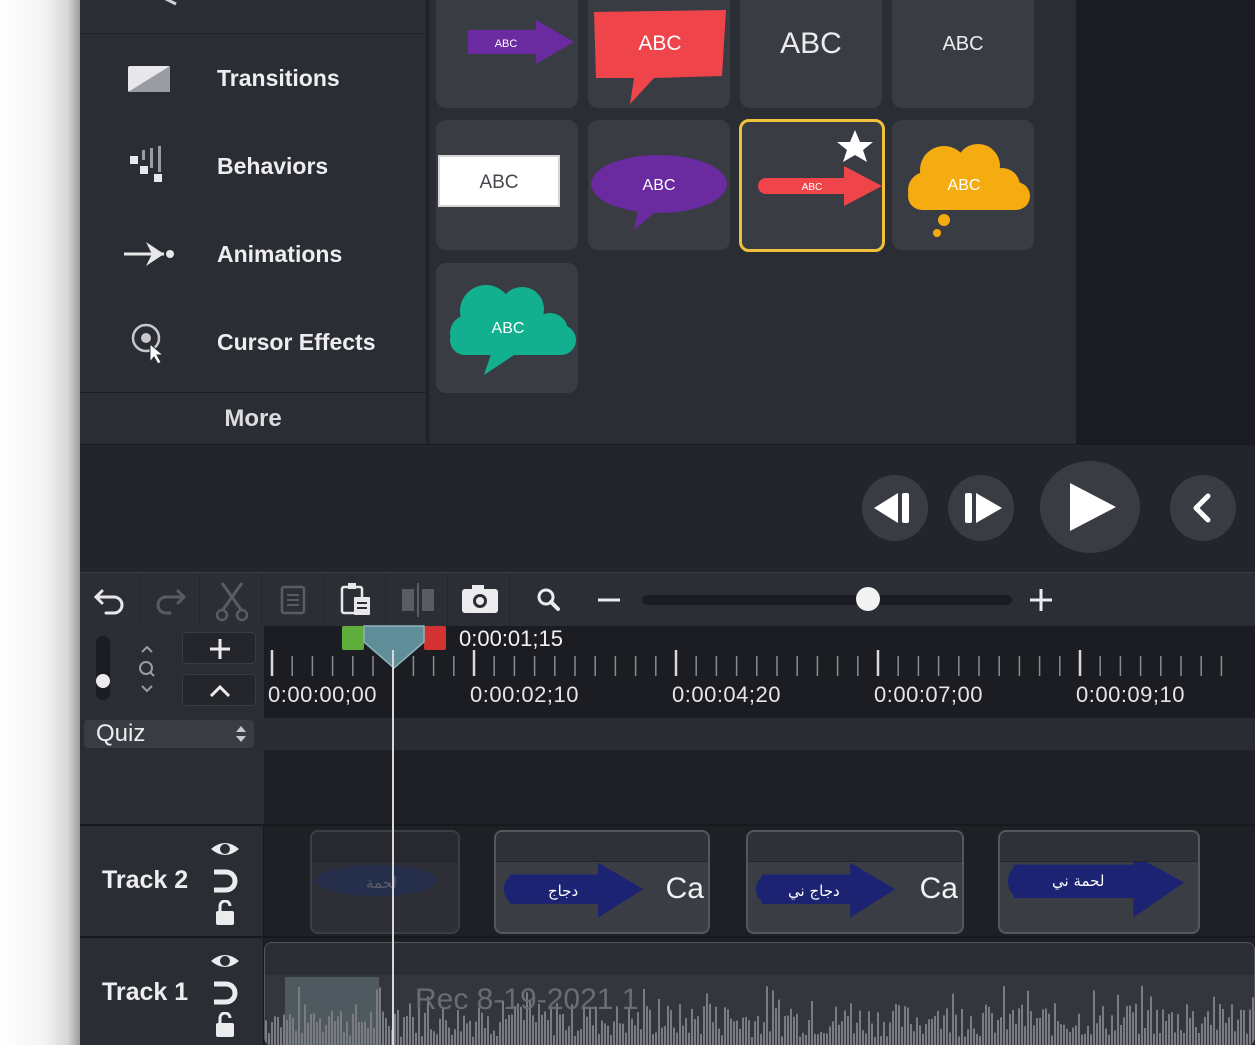 This screenshot has width=1255, height=1045. I want to click on annotation-tile-purple-speech: ABC, so click(659, 185).